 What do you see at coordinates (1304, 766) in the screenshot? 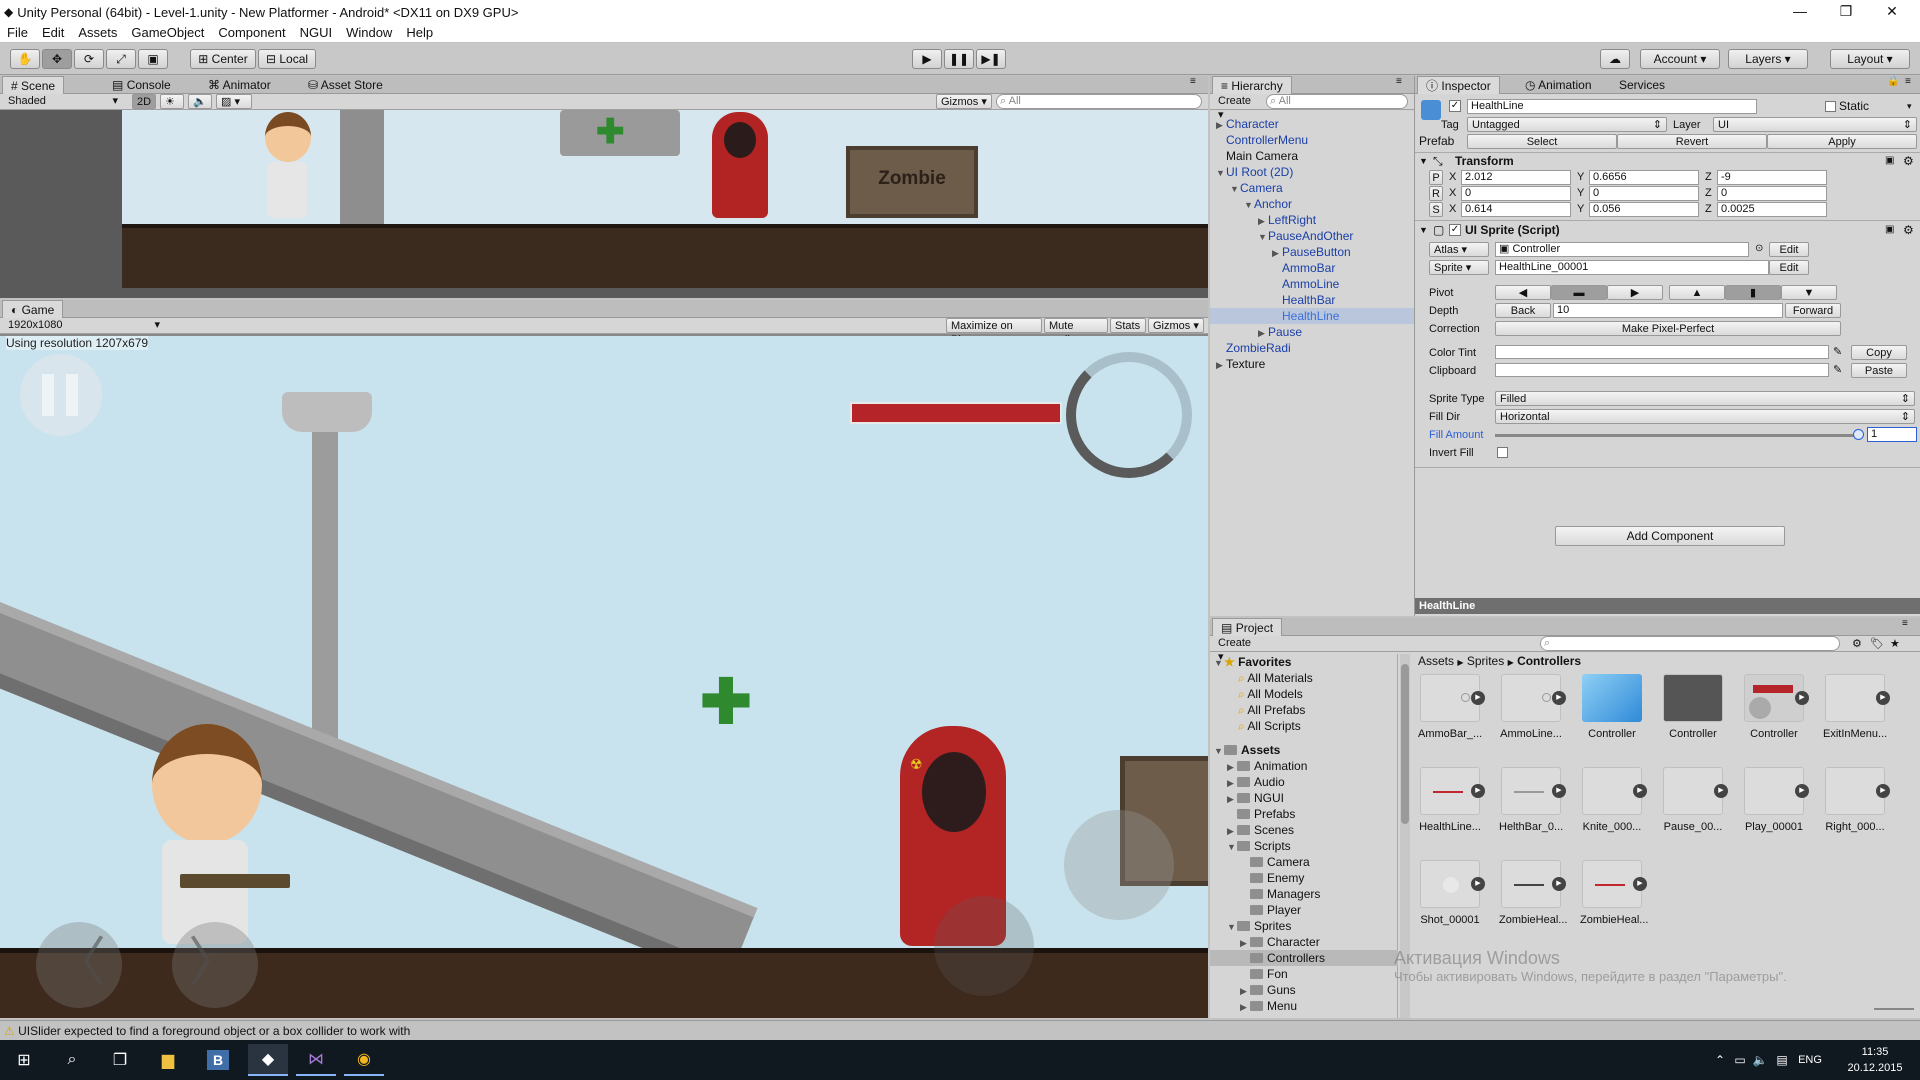
I see `project-folder: ▶ Animation` at bounding box center [1304, 766].